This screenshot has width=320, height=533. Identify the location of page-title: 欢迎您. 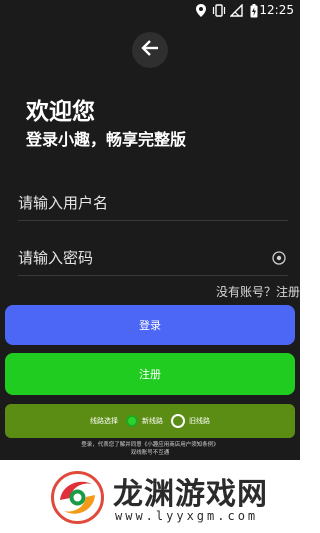
(60, 112).